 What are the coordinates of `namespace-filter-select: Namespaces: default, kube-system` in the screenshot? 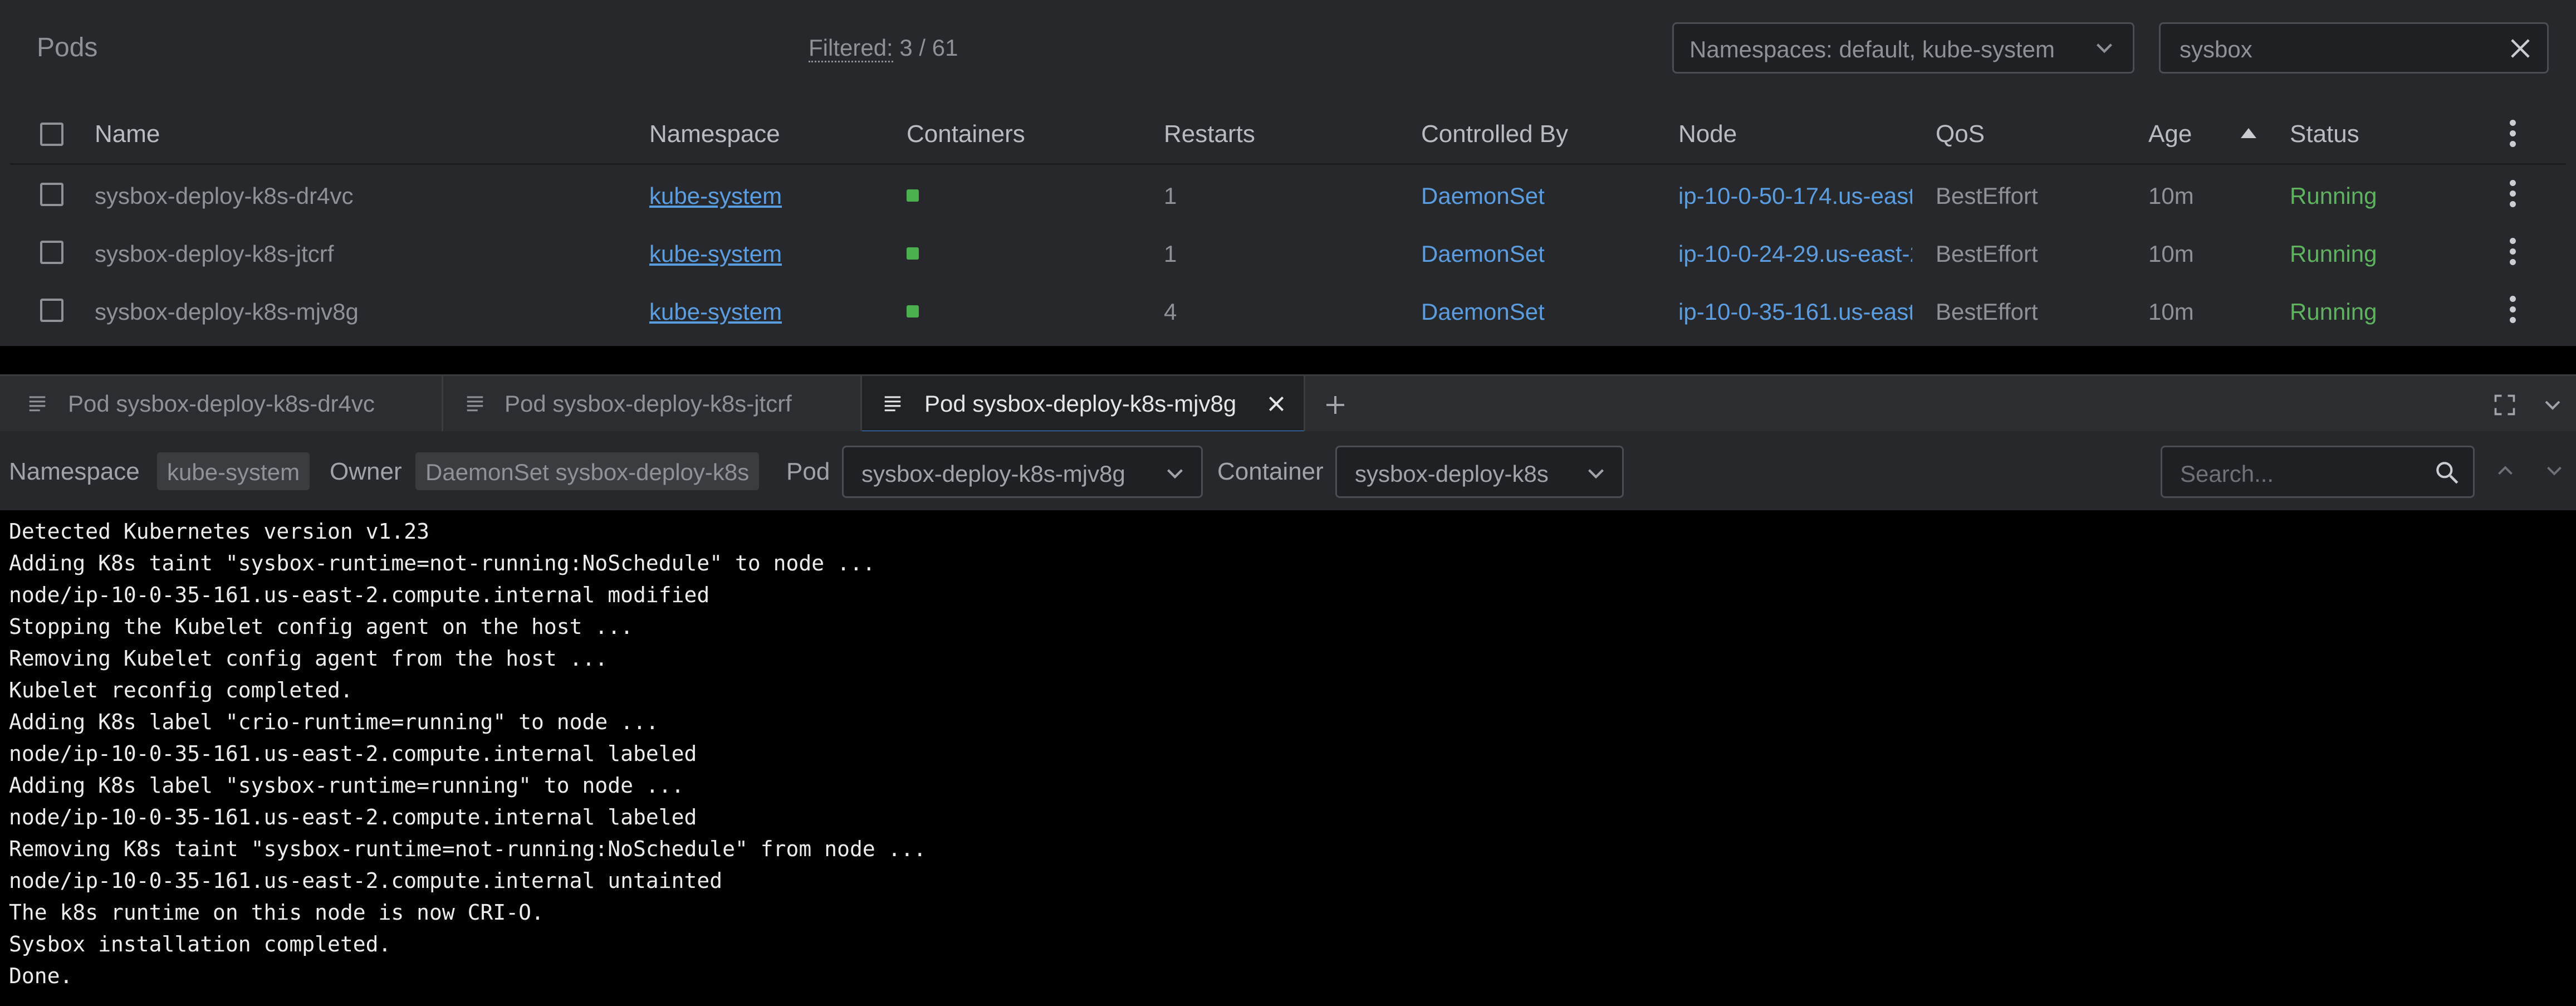 It's located at (1903, 48).